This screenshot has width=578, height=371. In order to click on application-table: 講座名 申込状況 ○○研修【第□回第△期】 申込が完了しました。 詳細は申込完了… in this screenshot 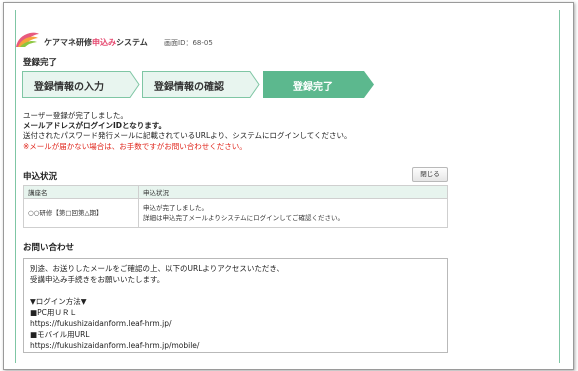, I will do `click(235, 206)`.